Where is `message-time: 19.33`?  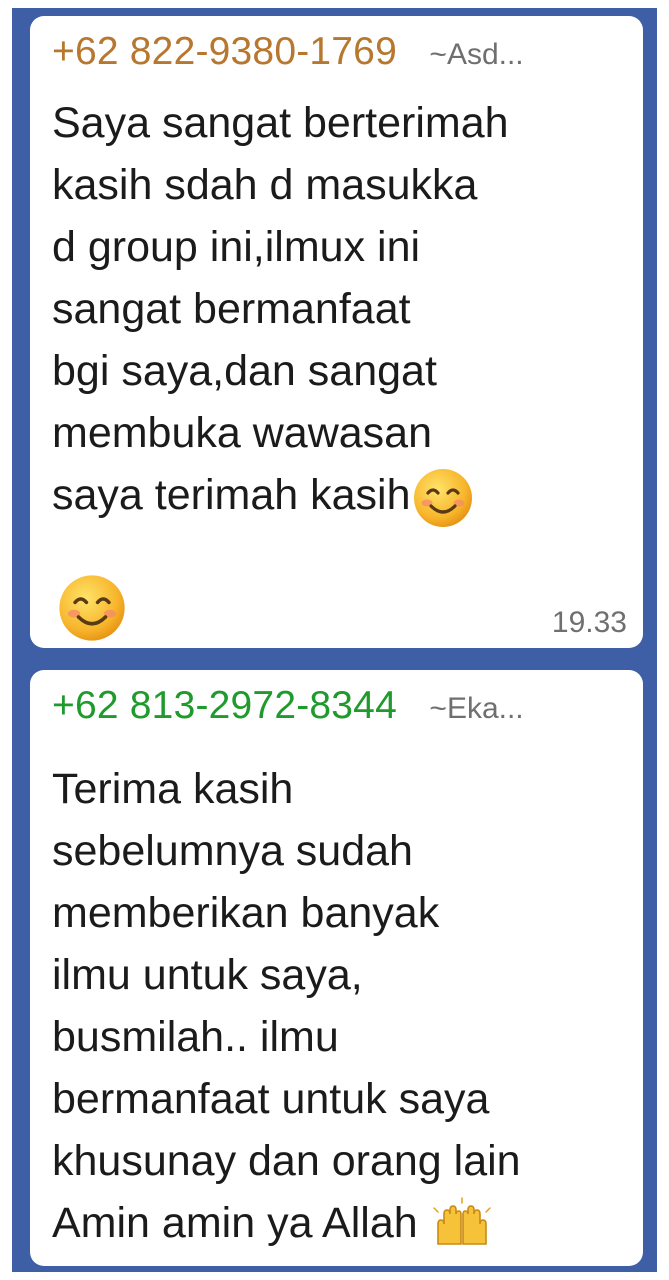
message-time: 19.33 is located at coordinates (589, 622).